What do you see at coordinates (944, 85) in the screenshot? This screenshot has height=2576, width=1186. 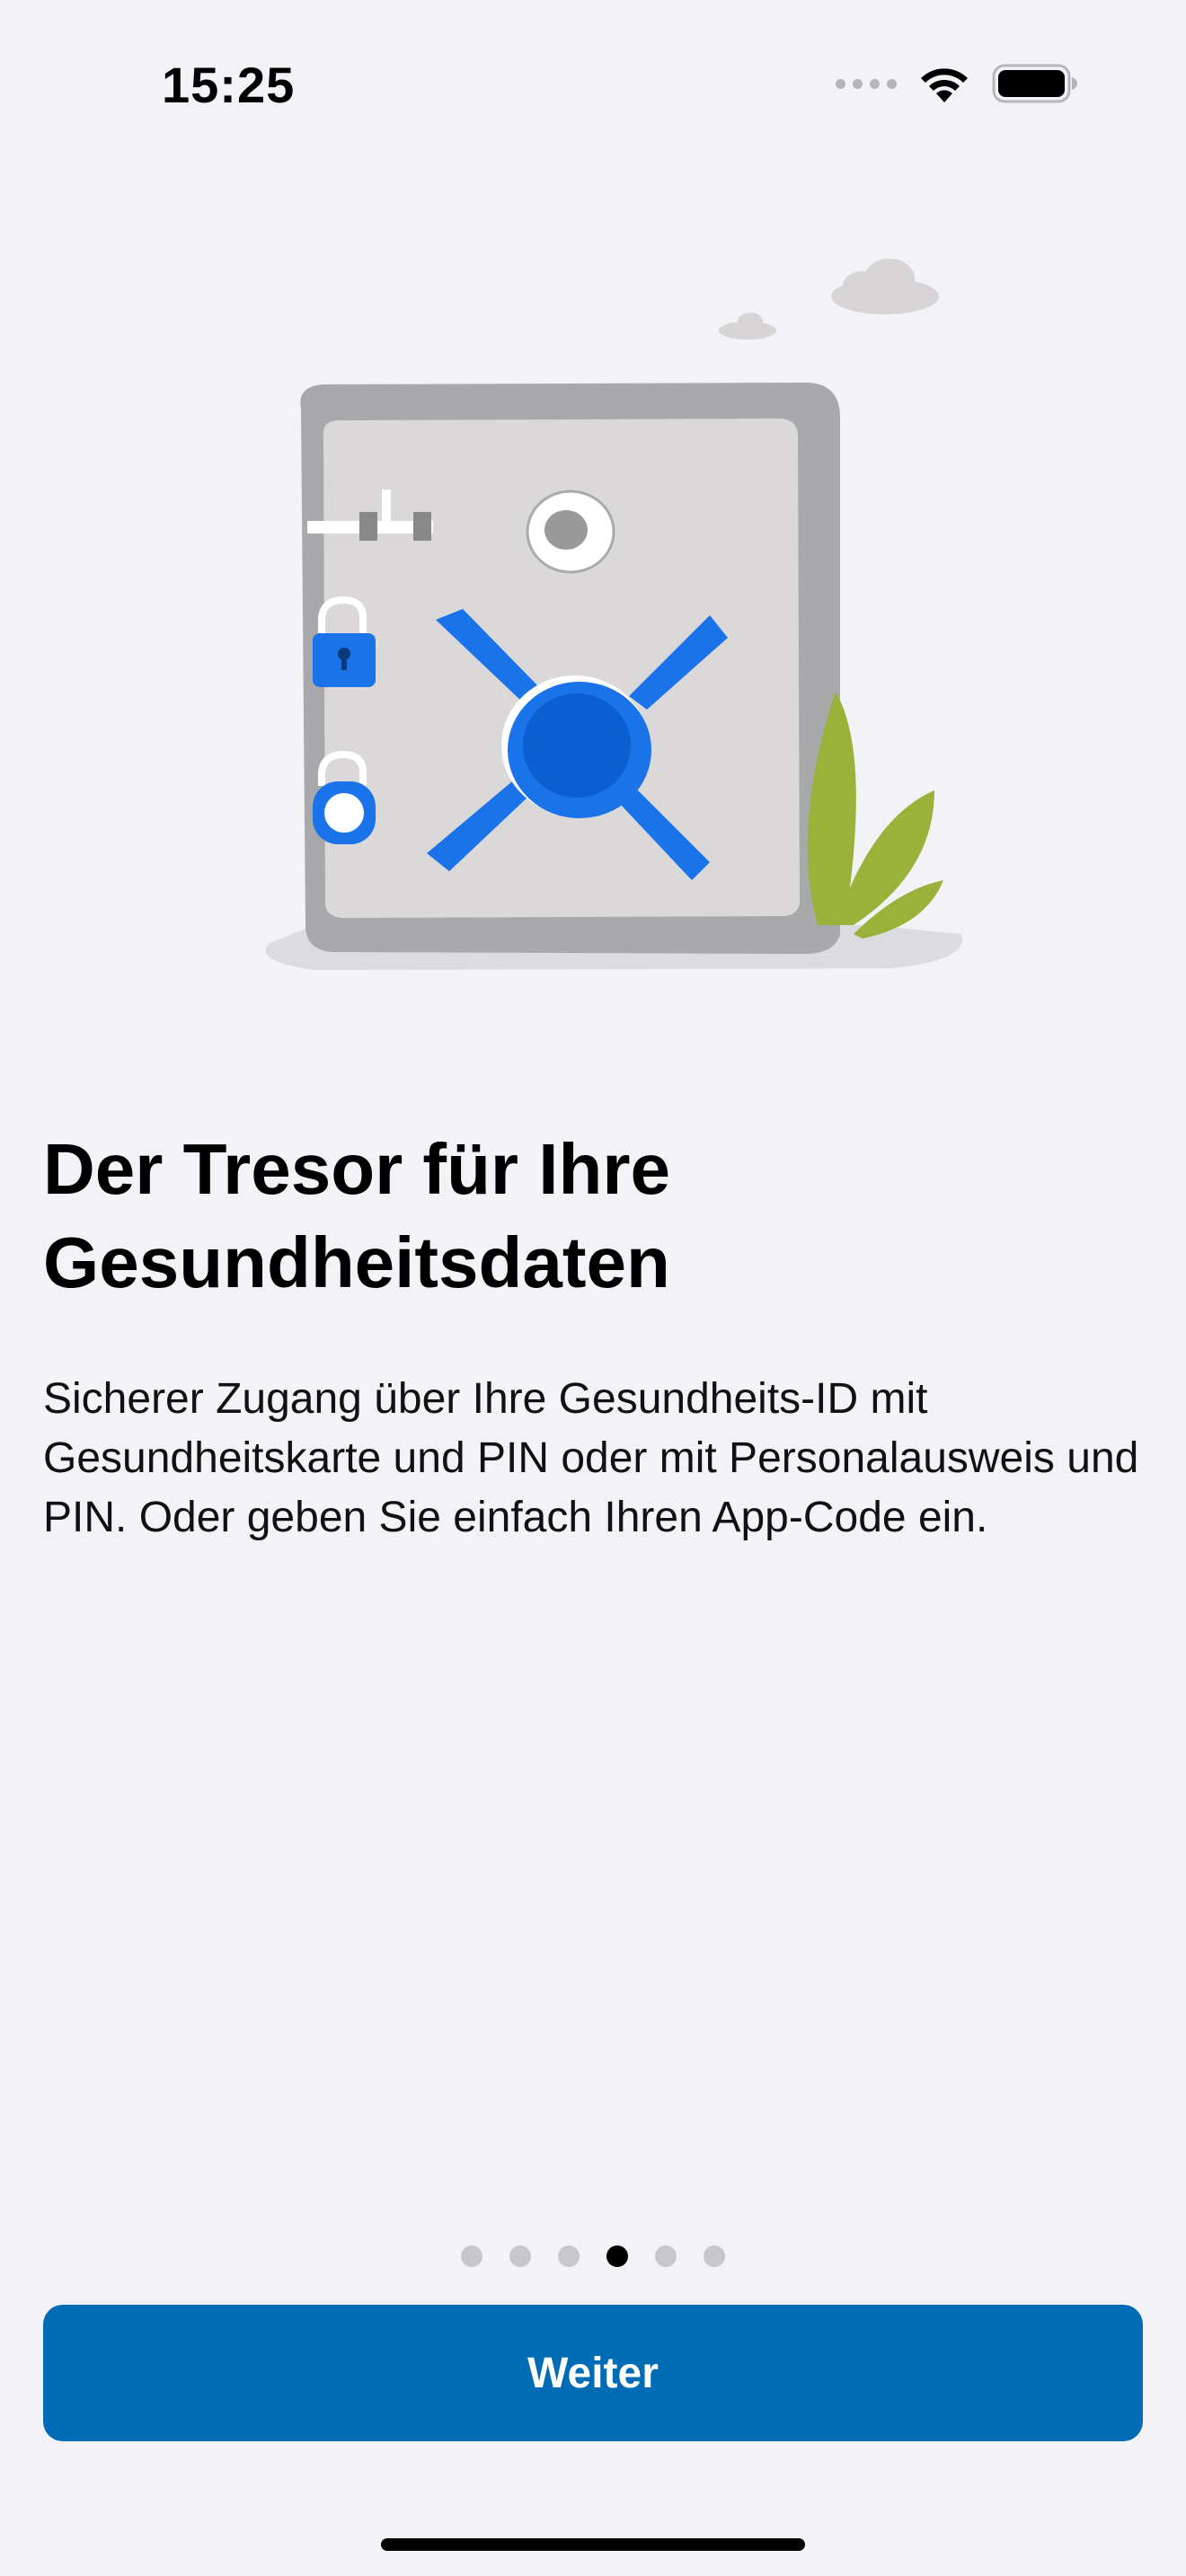 I see `wifi-icon` at bounding box center [944, 85].